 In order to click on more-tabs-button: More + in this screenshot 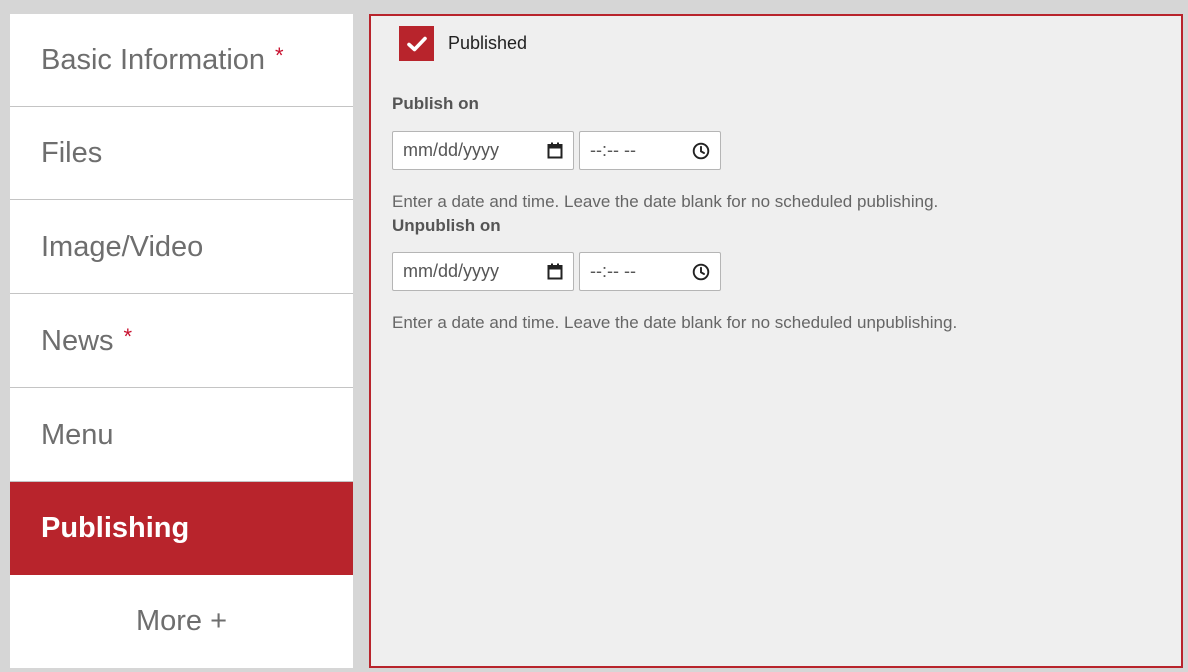, I will do `click(181, 621)`.